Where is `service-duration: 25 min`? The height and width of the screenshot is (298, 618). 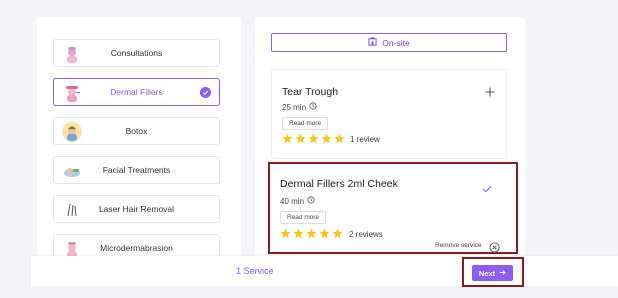 service-duration: 25 min is located at coordinates (299, 107).